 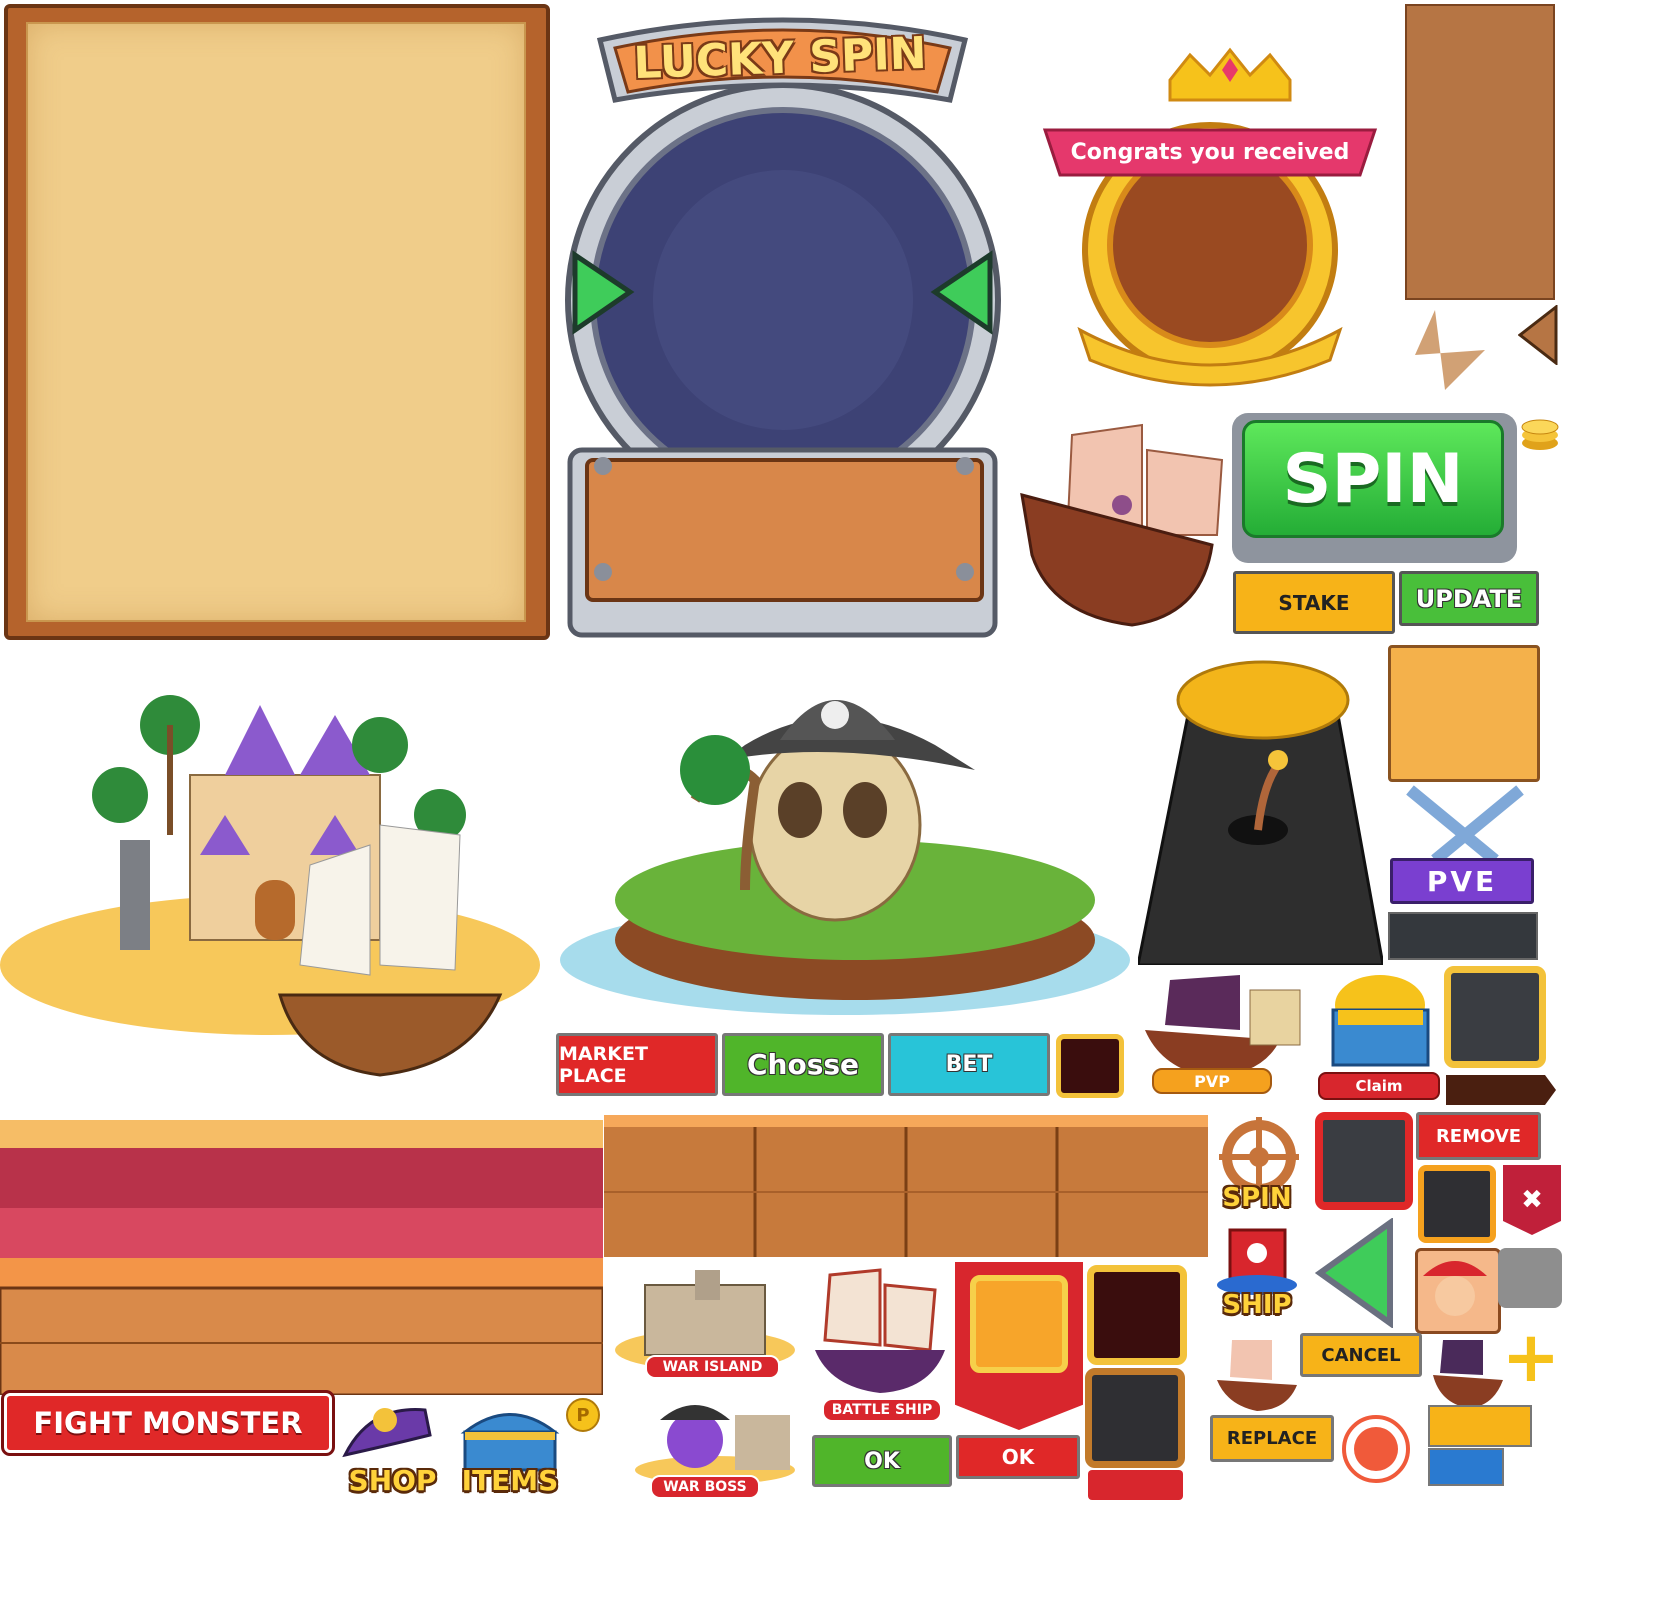 What do you see at coordinates (1480, 152) in the screenshot?
I see `wood-strip-panel` at bounding box center [1480, 152].